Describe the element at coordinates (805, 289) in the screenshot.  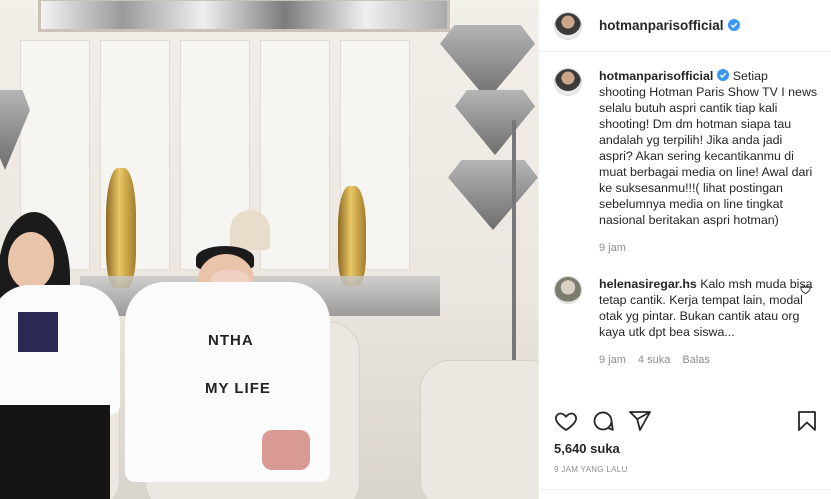
I see `like-comment-icon` at that location.